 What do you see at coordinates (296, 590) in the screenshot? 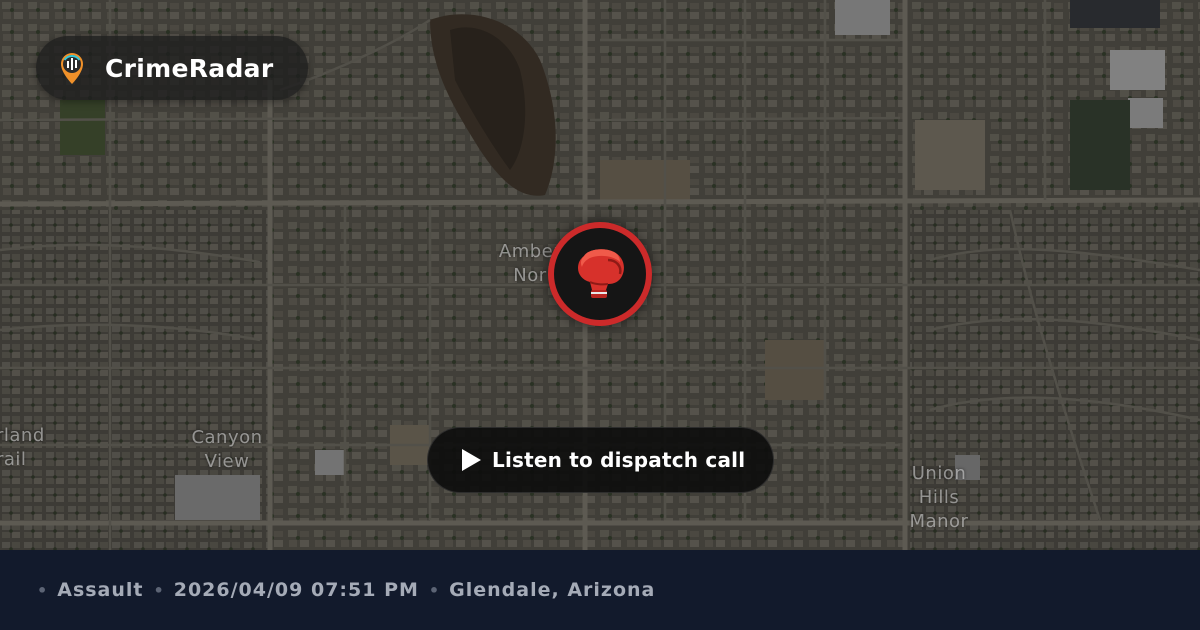
I see `incident-datetime: 2026/04/09 07:51 PM` at bounding box center [296, 590].